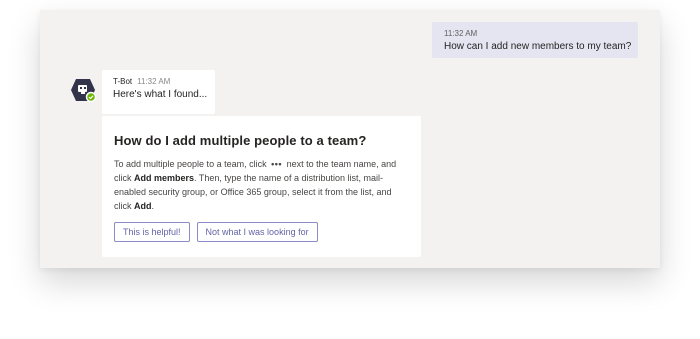  I want to click on bot-sender-name: T-Bot, so click(123, 81).